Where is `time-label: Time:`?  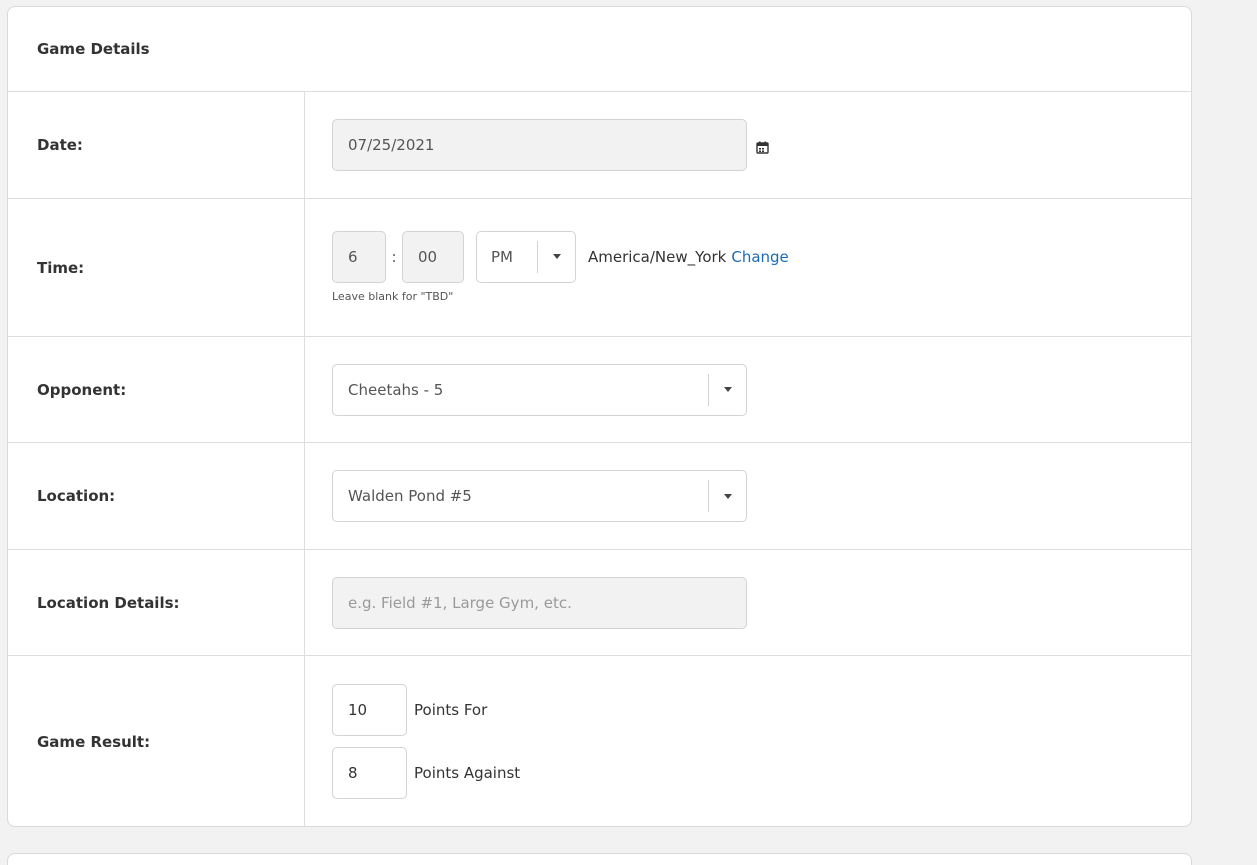
time-label: Time: is located at coordinates (156, 267).